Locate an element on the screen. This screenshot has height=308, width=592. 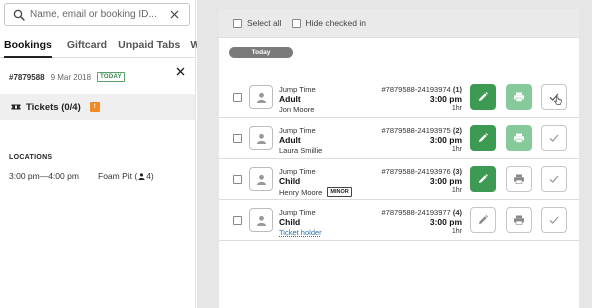
tickets-warning-badge: ! is located at coordinates (94, 107).